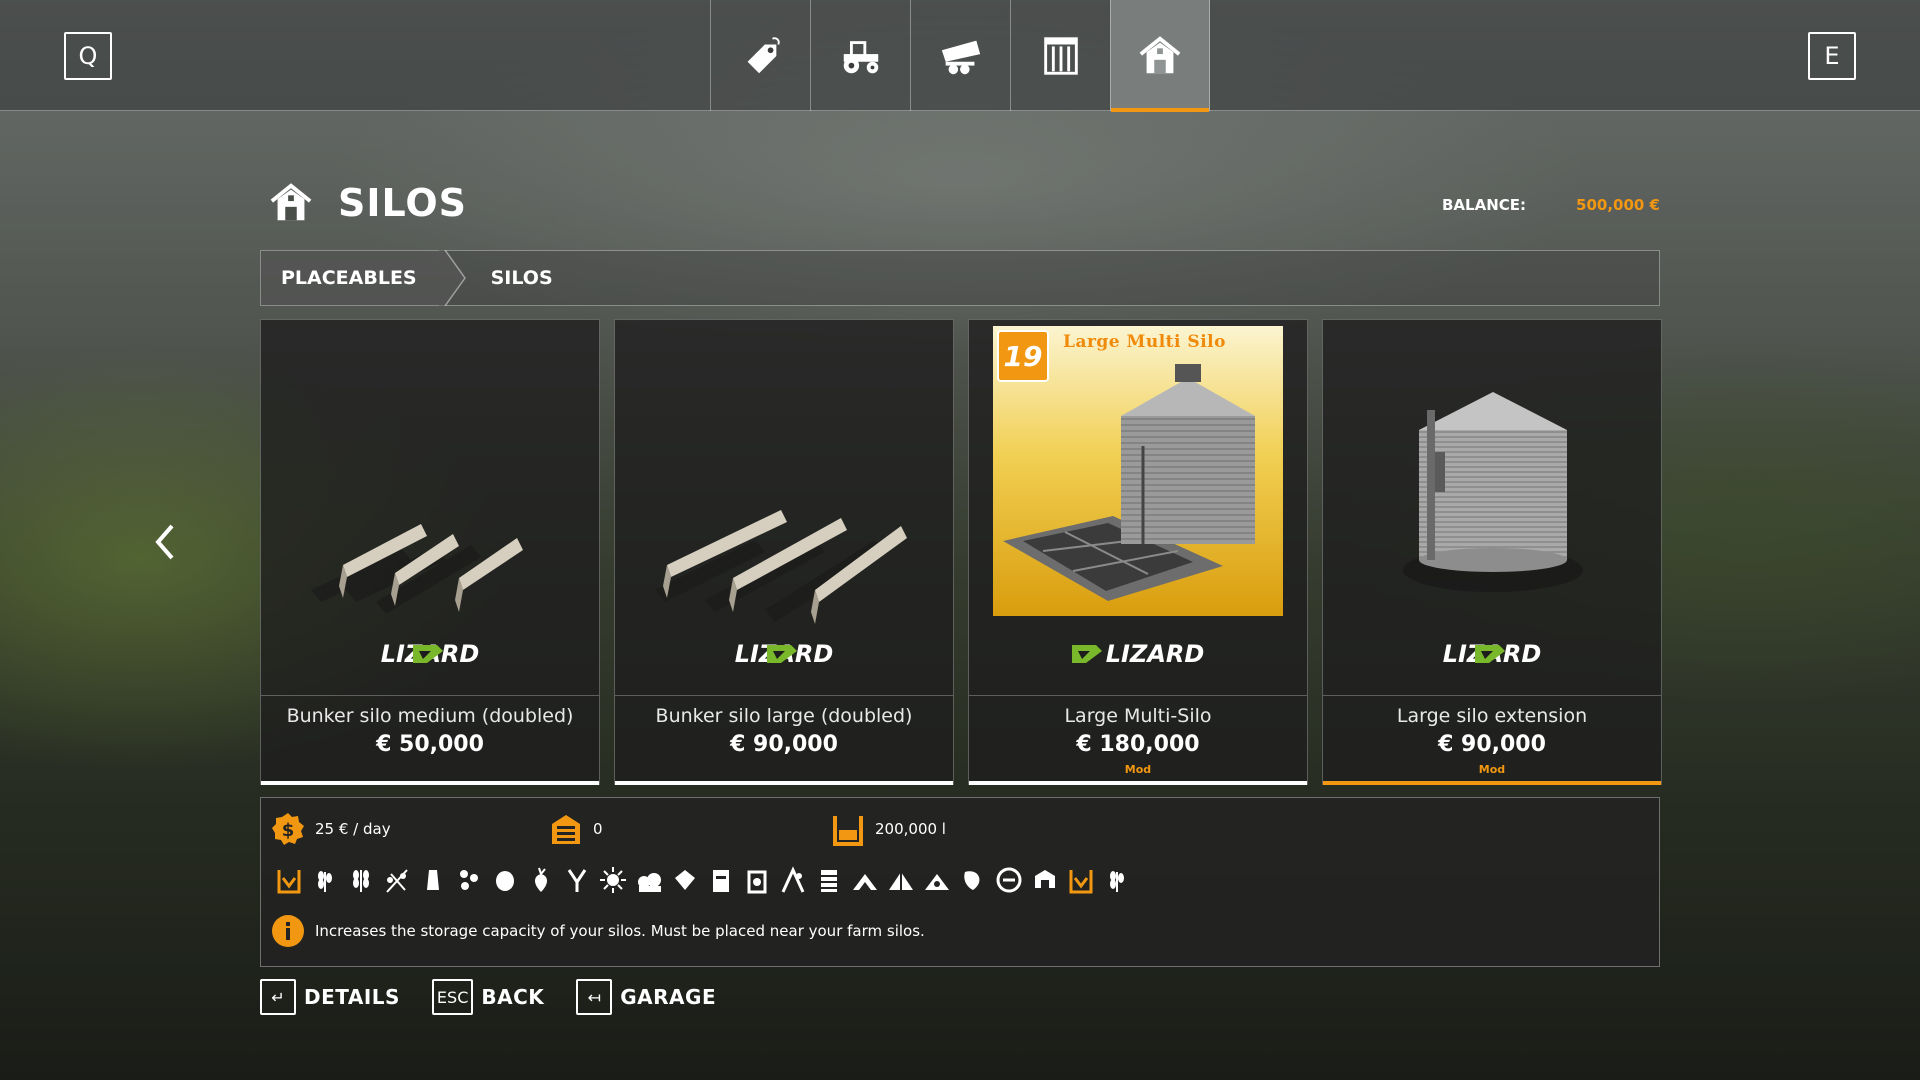  What do you see at coordinates (278, 997) in the screenshot?
I see `enter-key-icon: ↵` at bounding box center [278, 997].